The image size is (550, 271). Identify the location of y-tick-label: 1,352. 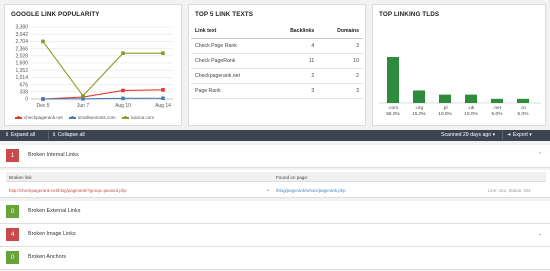
(21, 71).